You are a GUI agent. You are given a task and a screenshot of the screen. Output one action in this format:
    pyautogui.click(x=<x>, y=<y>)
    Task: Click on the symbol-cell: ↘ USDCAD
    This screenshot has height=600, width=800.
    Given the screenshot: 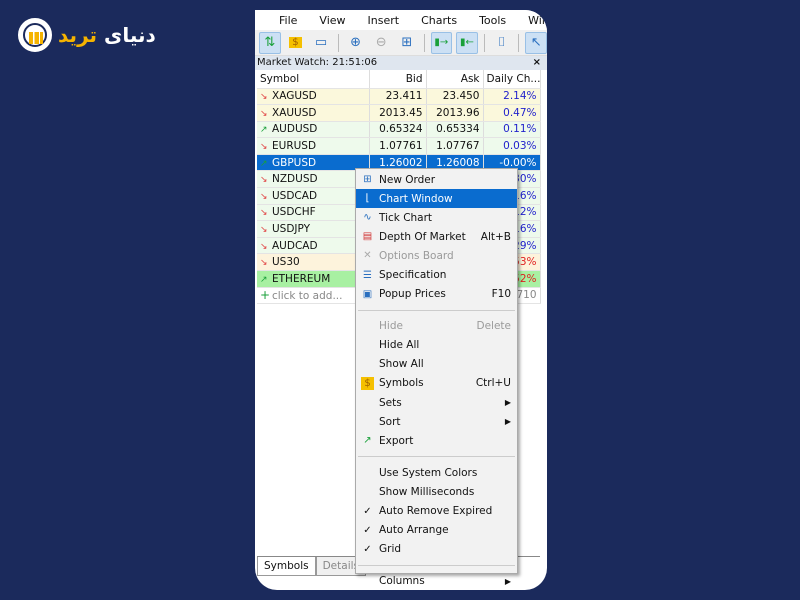 What is the action you would take?
    pyautogui.click(x=313, y=196)
    